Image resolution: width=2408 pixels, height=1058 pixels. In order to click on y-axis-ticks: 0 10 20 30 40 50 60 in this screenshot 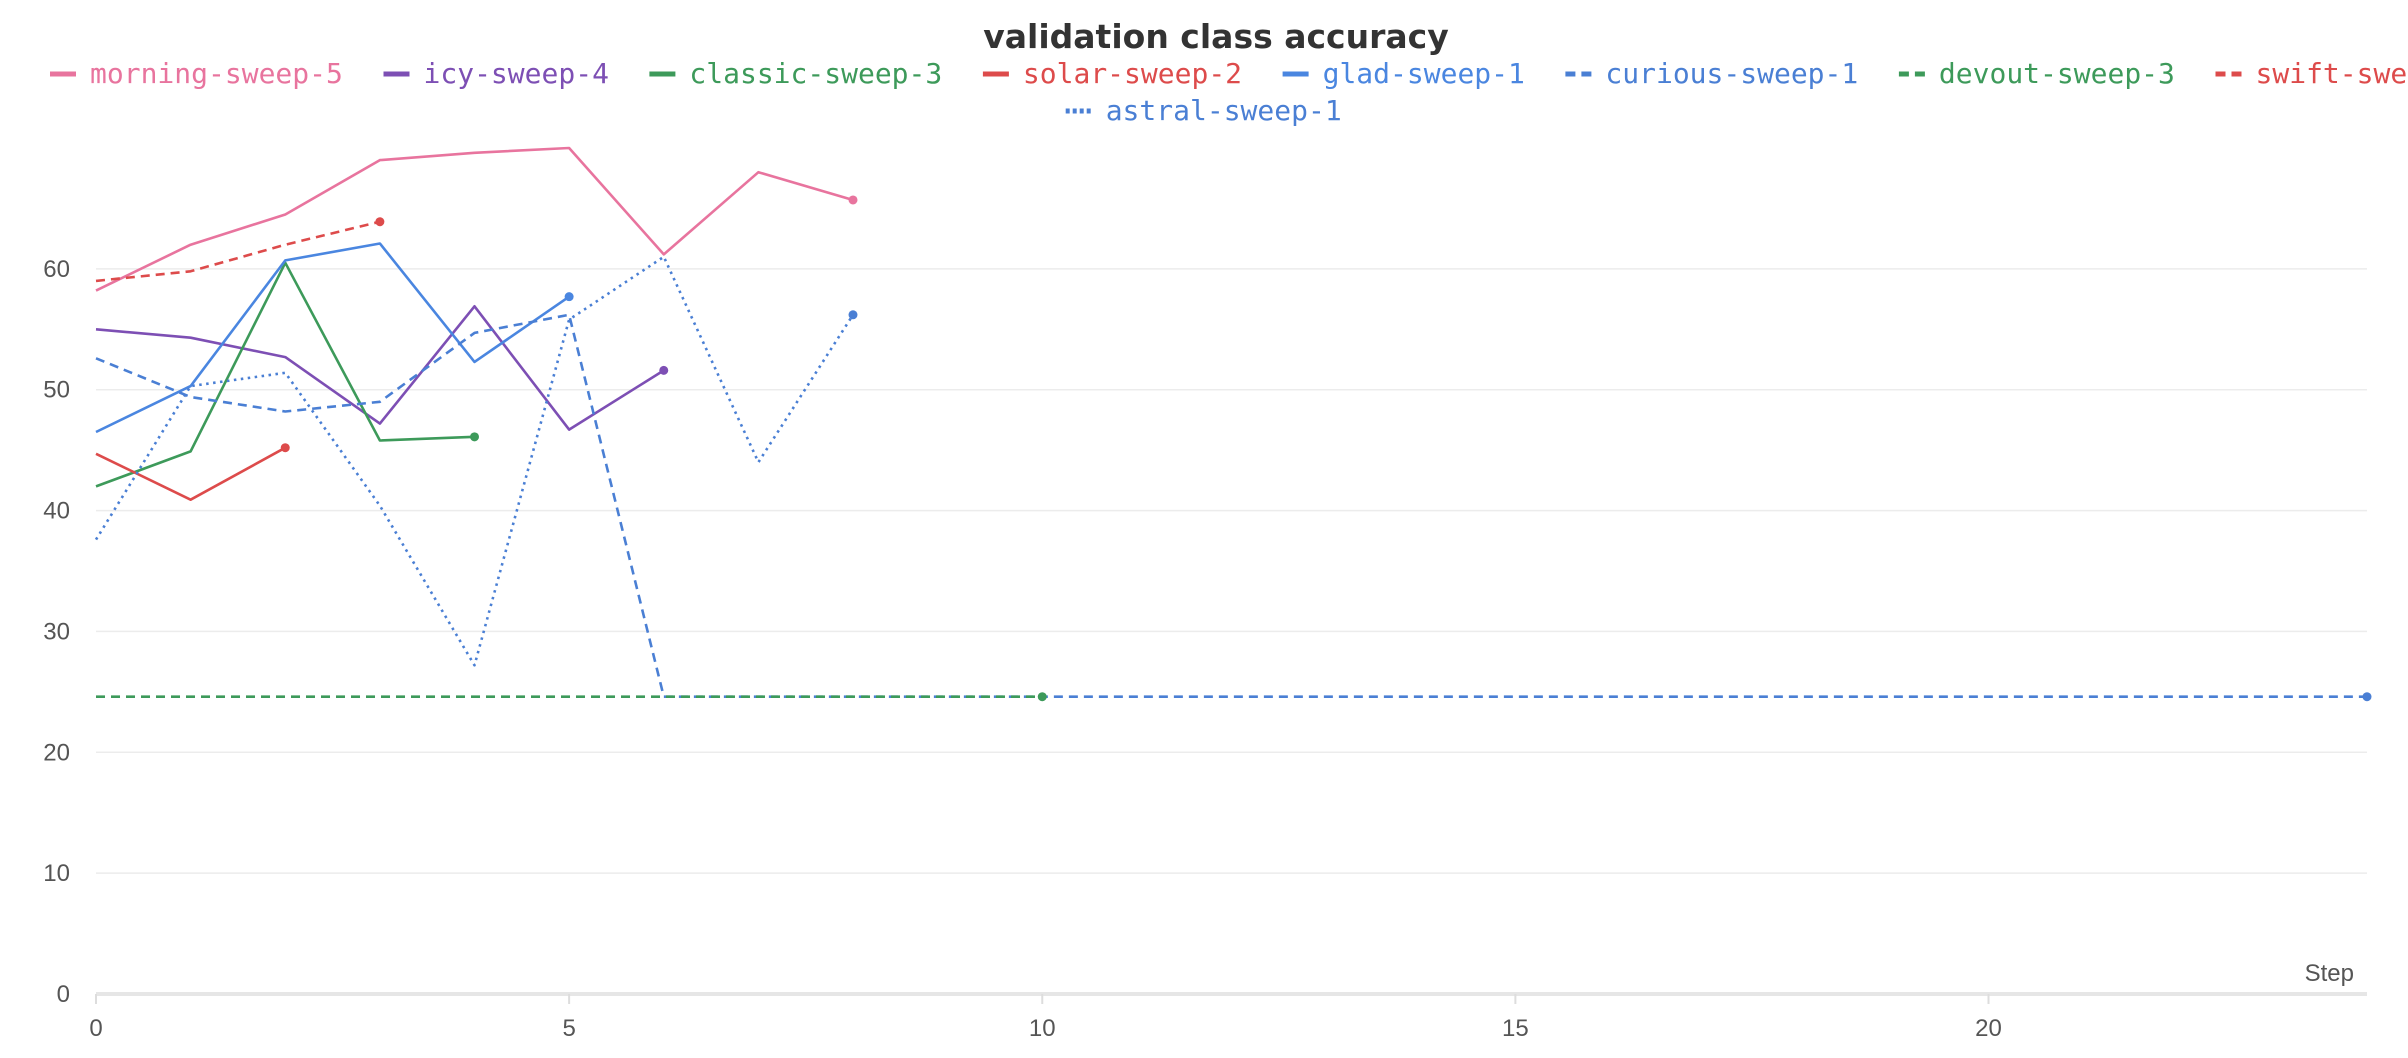, I will do `click(56, 632)`.